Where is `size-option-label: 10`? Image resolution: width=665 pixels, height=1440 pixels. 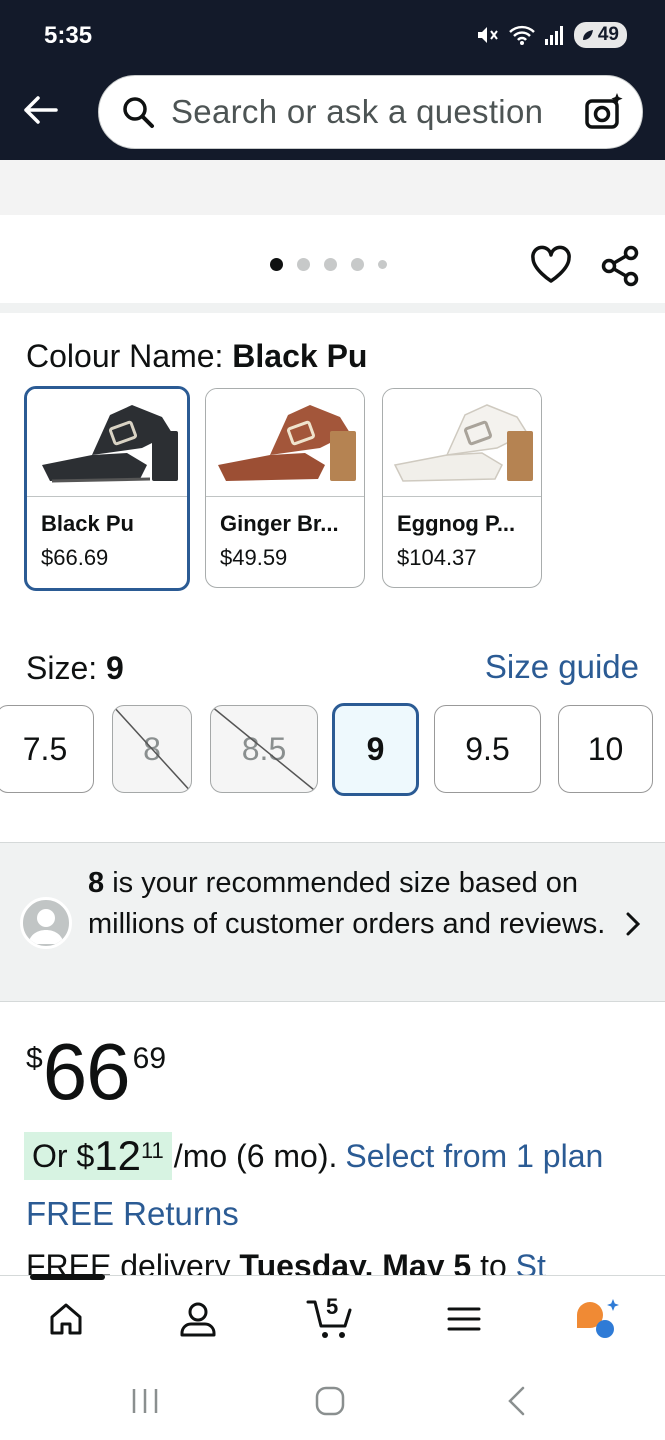
size-option-label: 10 is located at coordinates (605, 748).